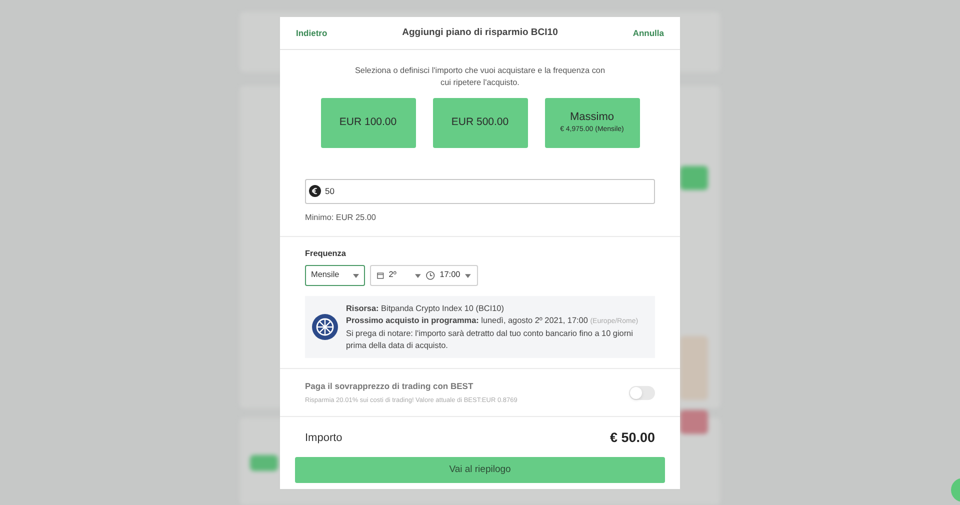 The width and height of the screenshot is (960, 505). I want to click on note-text: Si prega di notare: l'importo sarà detratto dal tuo conto bancario fino a 10 giorni prima della data di acquisto., so click(490, 340).